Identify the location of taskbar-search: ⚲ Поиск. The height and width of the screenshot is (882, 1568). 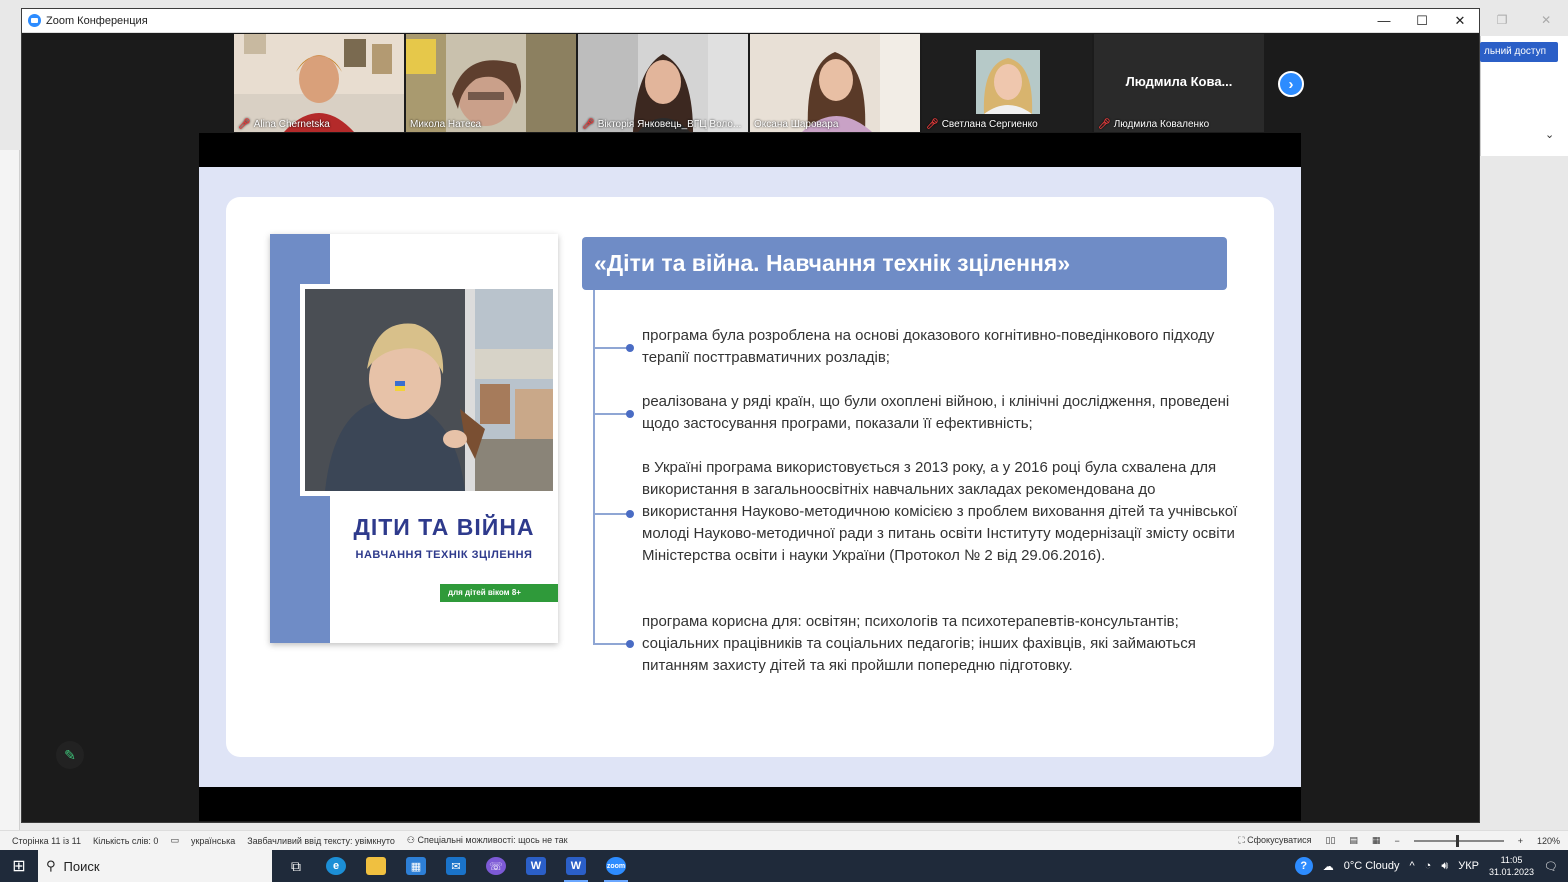
(155, 866).